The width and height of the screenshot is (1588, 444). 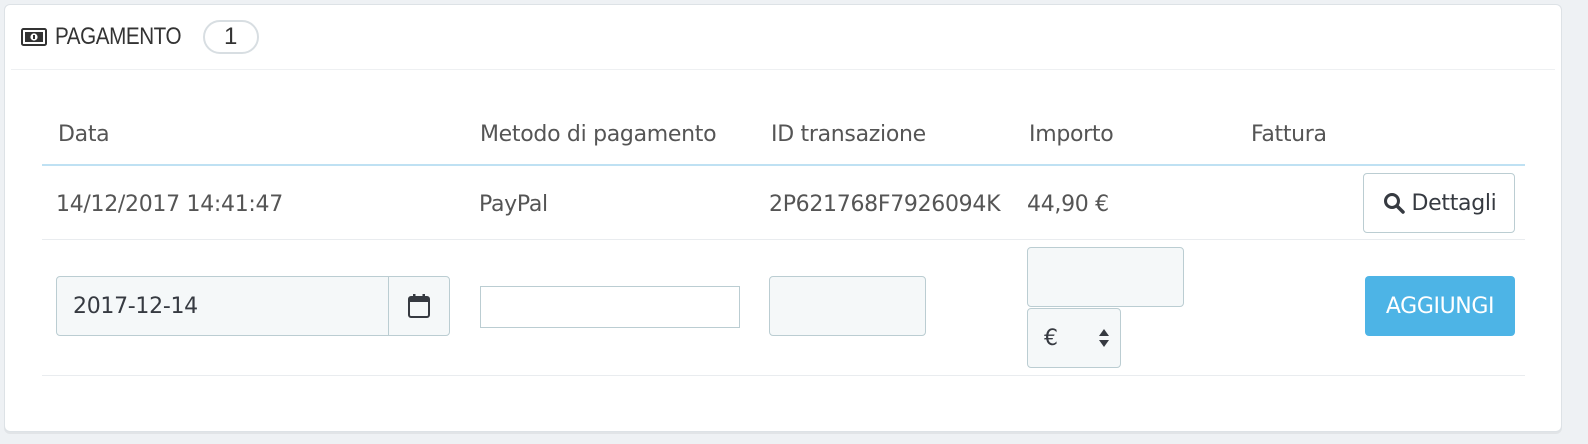 I want to click on select-arrows-icon, so click(x=1104, y=338).